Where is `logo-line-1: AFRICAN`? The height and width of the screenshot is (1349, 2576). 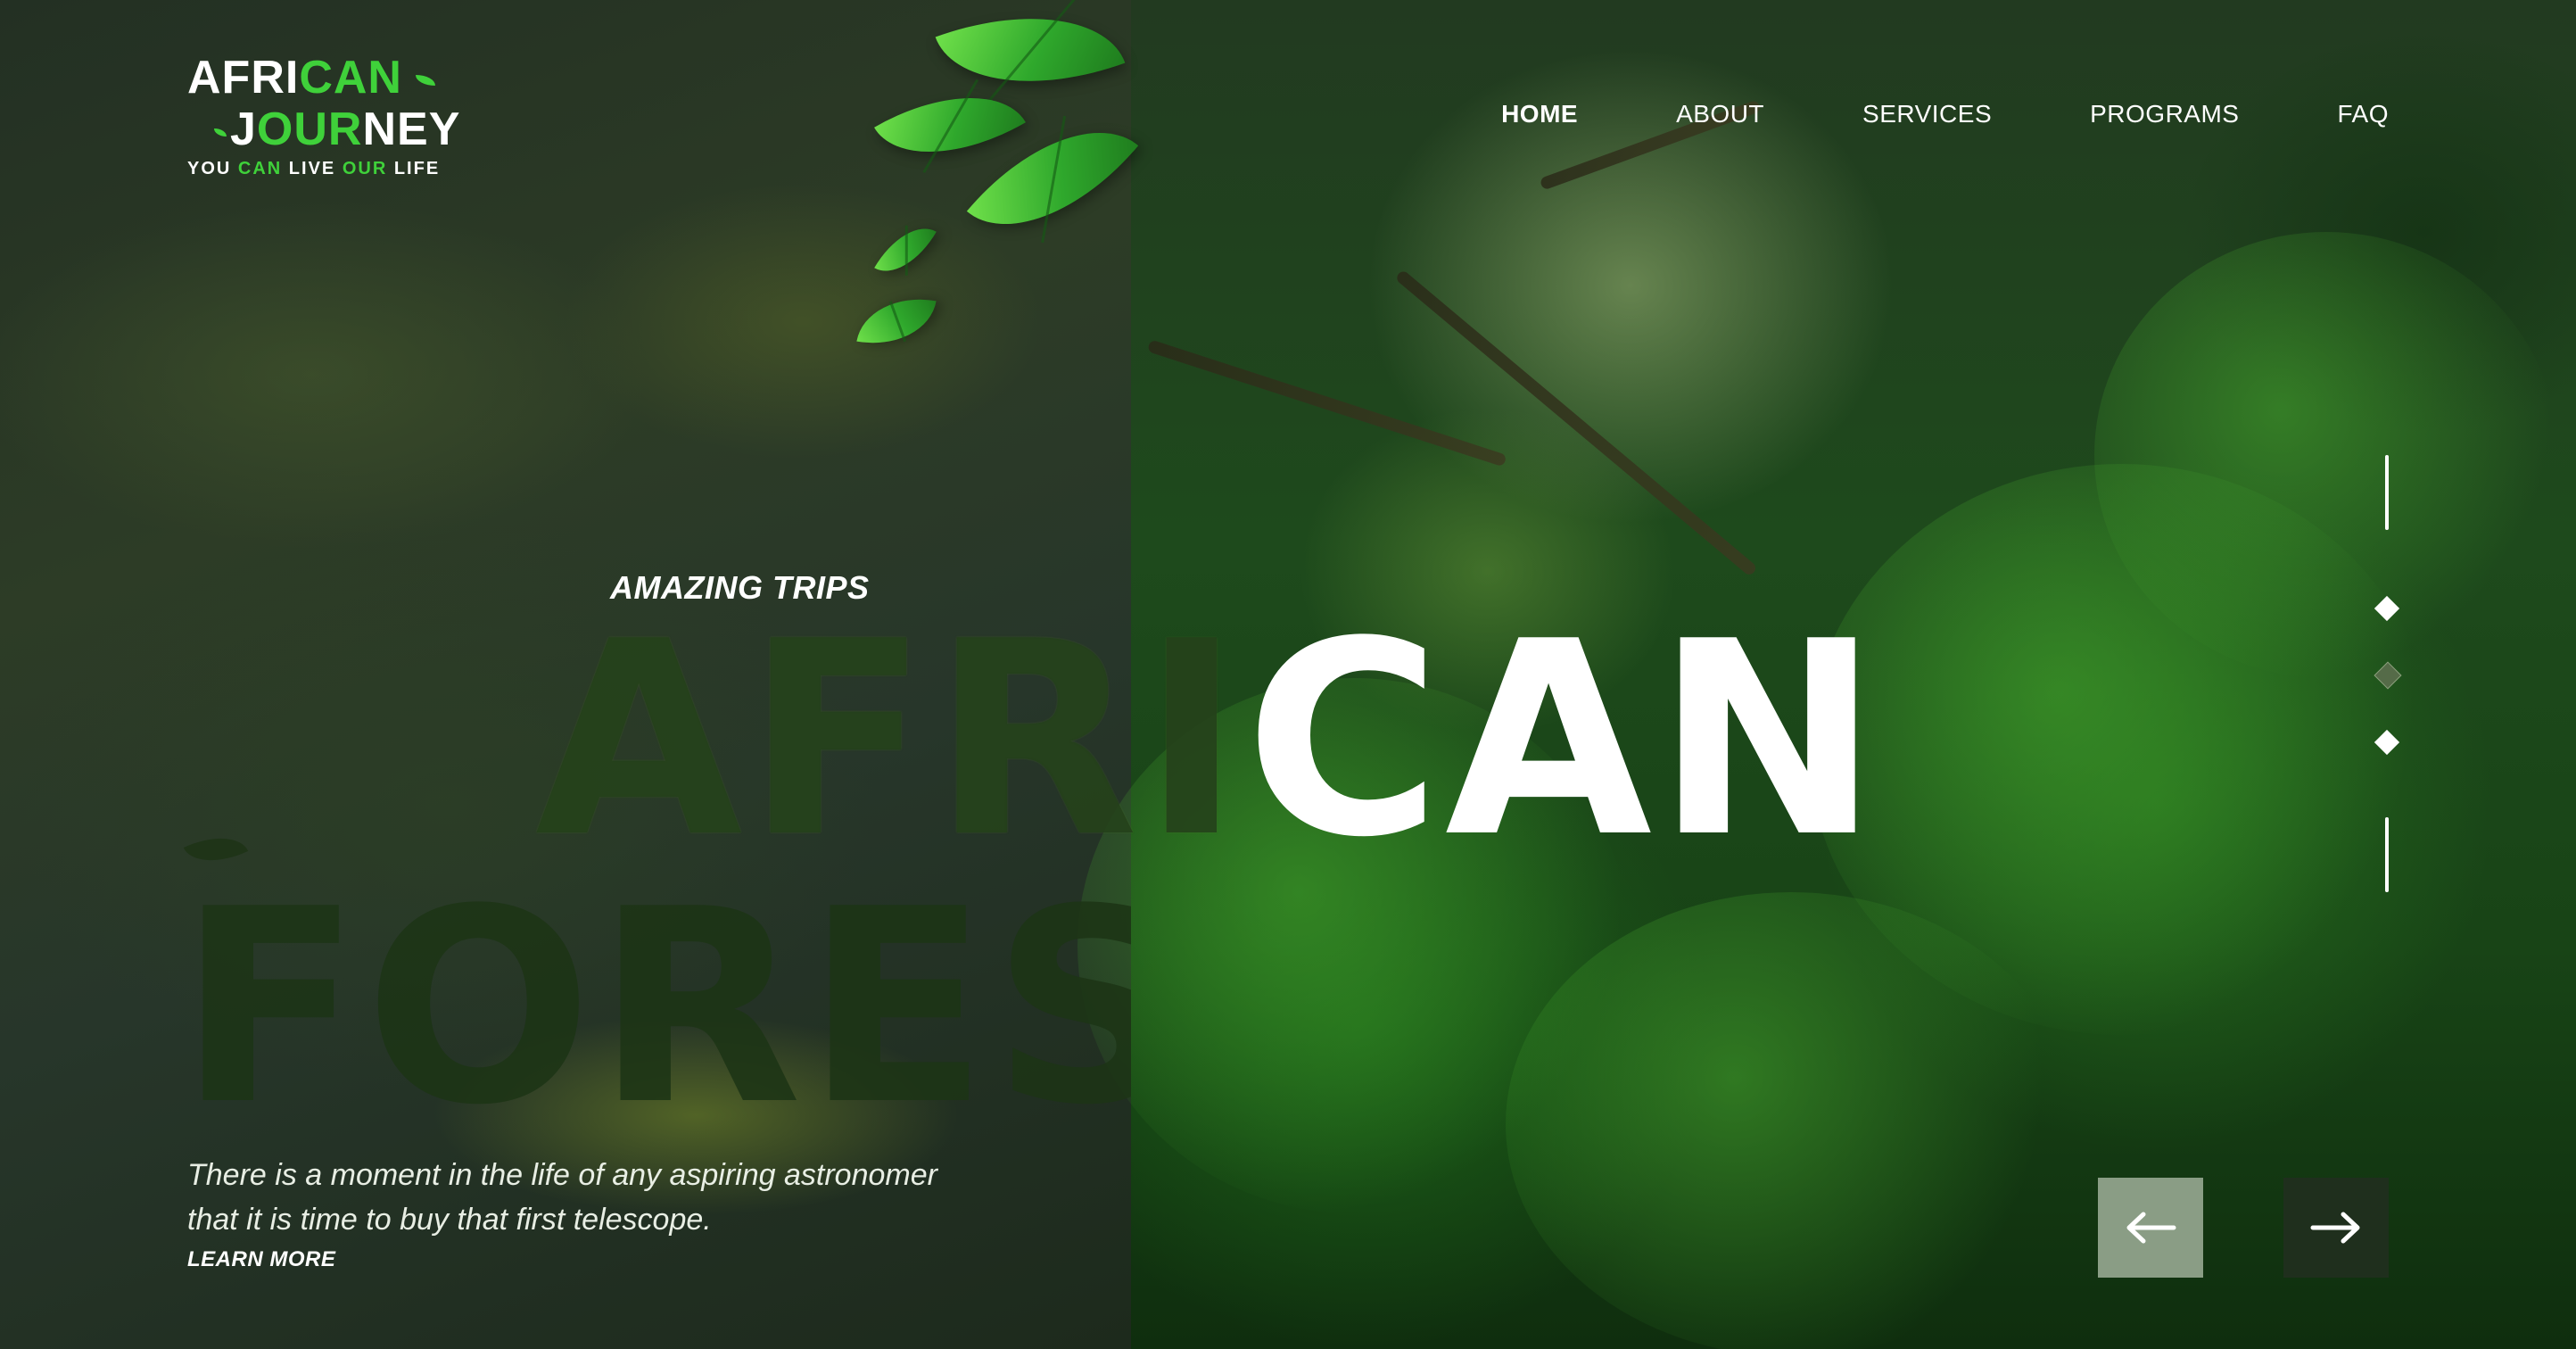
logo-line-1: AFRICAN is located at coordinates (335, 77).